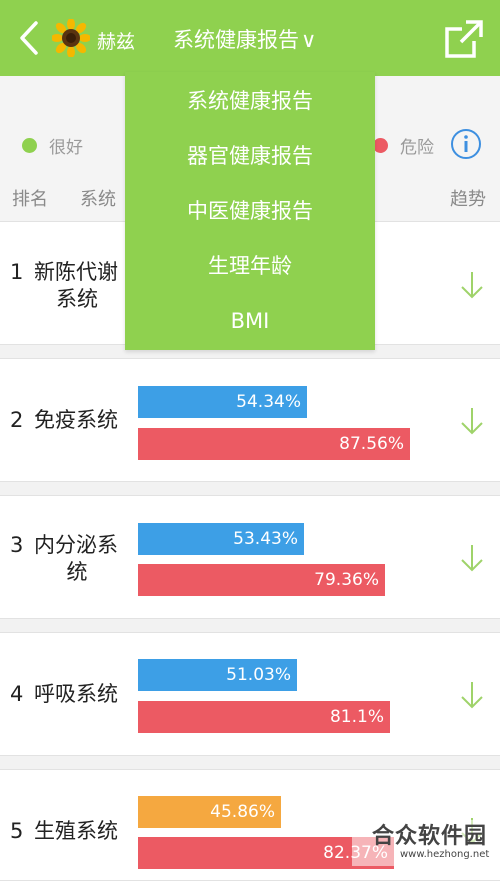 This screenshot has height=881, width=500. What do you see at coordinates (466, 144) in the screenshot?
I see `info-icon` at bounding box center [466, 144].